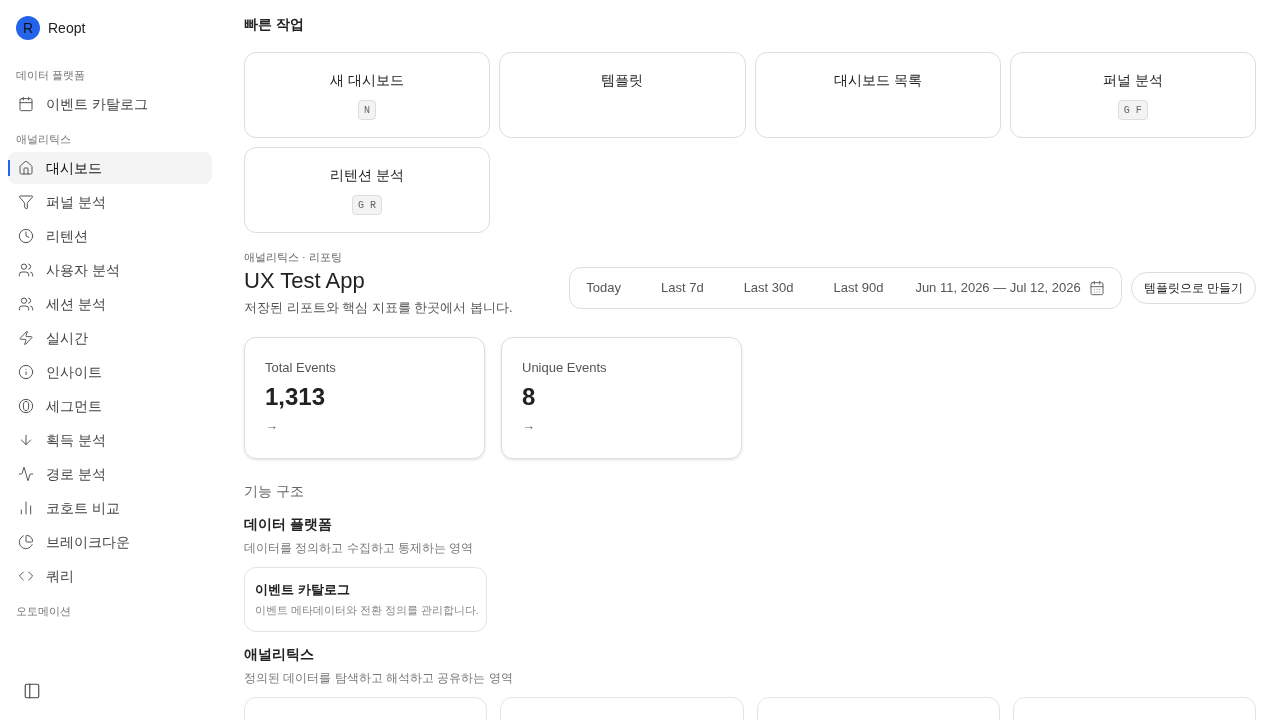 The image size is (1280, 720). I want to click on sidebar-item: 브레이크다운, so click(110, 542).